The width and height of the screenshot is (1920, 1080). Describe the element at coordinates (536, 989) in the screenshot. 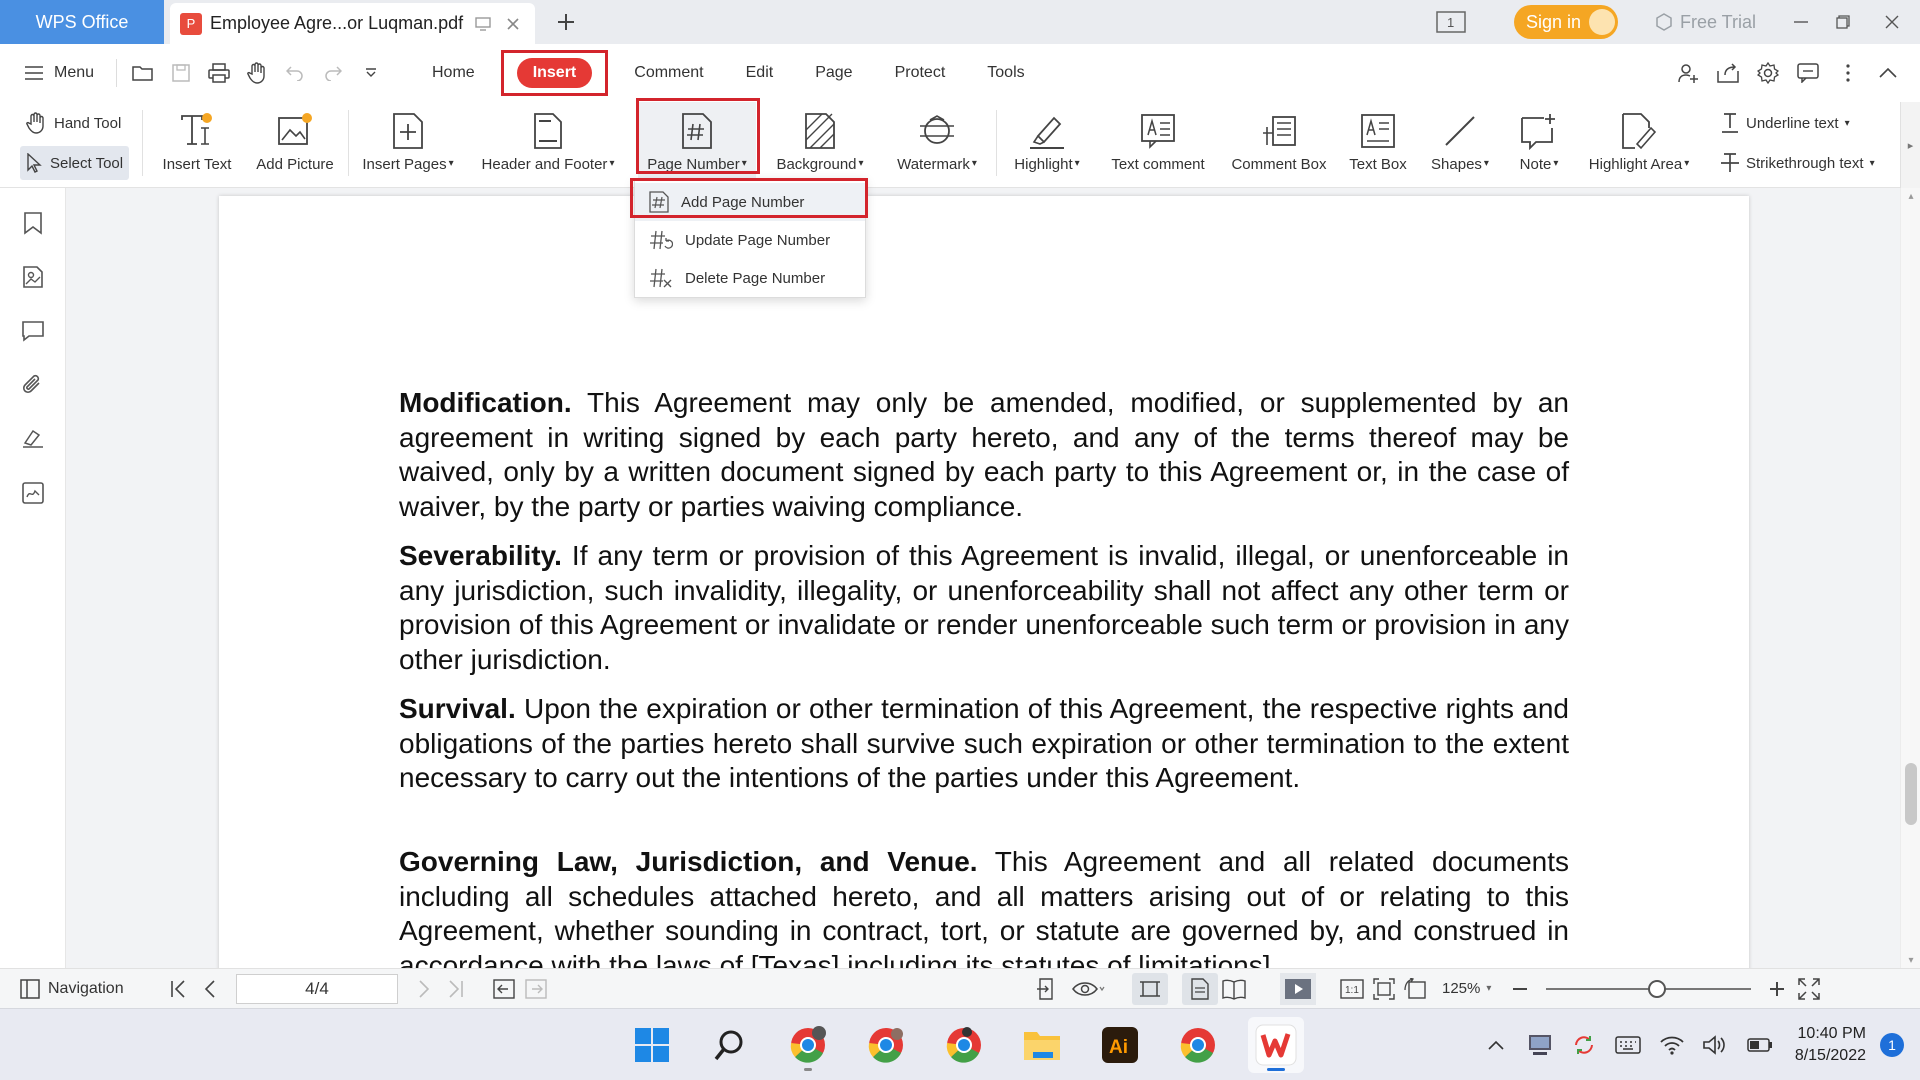

I see `forward-view-icon` at that location.